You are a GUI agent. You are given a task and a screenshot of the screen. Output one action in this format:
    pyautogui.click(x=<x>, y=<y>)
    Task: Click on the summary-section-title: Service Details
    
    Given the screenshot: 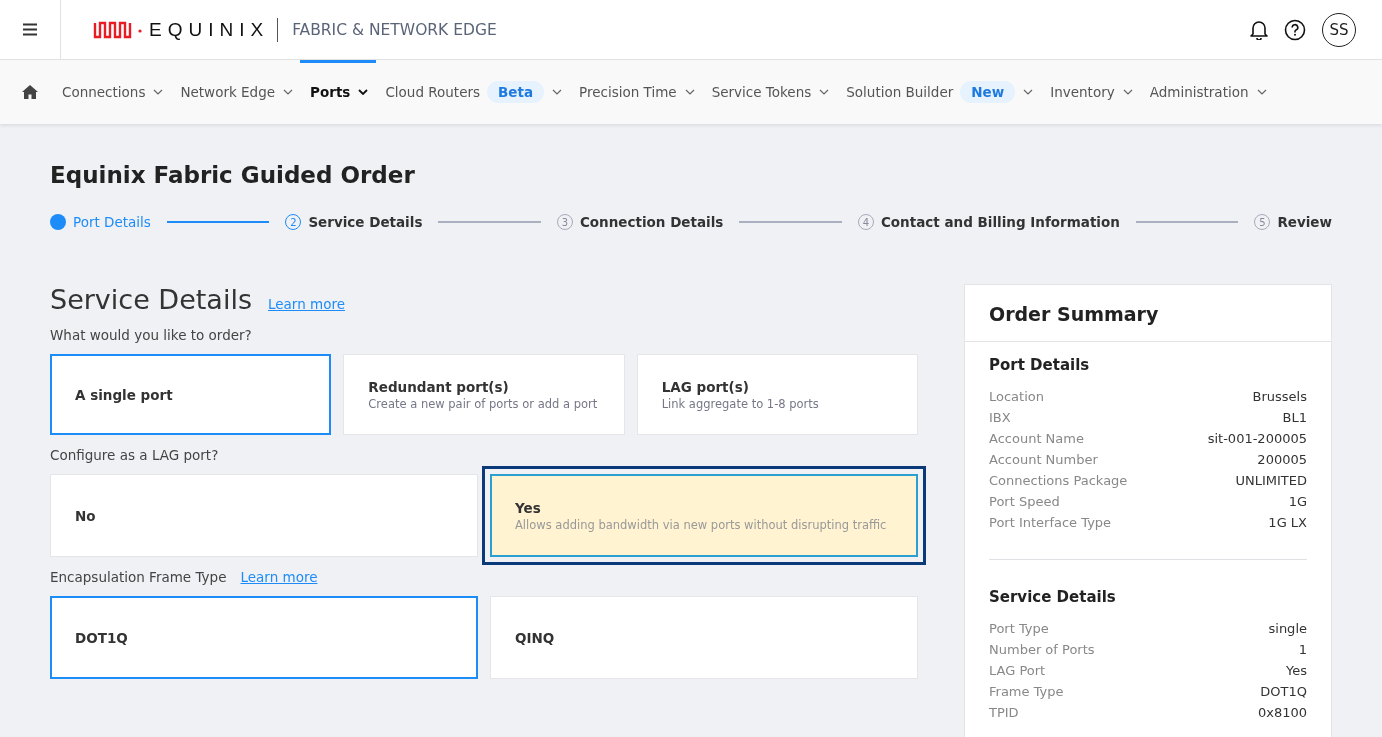 What is the action you would take?
    pyautogui.click(x=1053, y=597)
    